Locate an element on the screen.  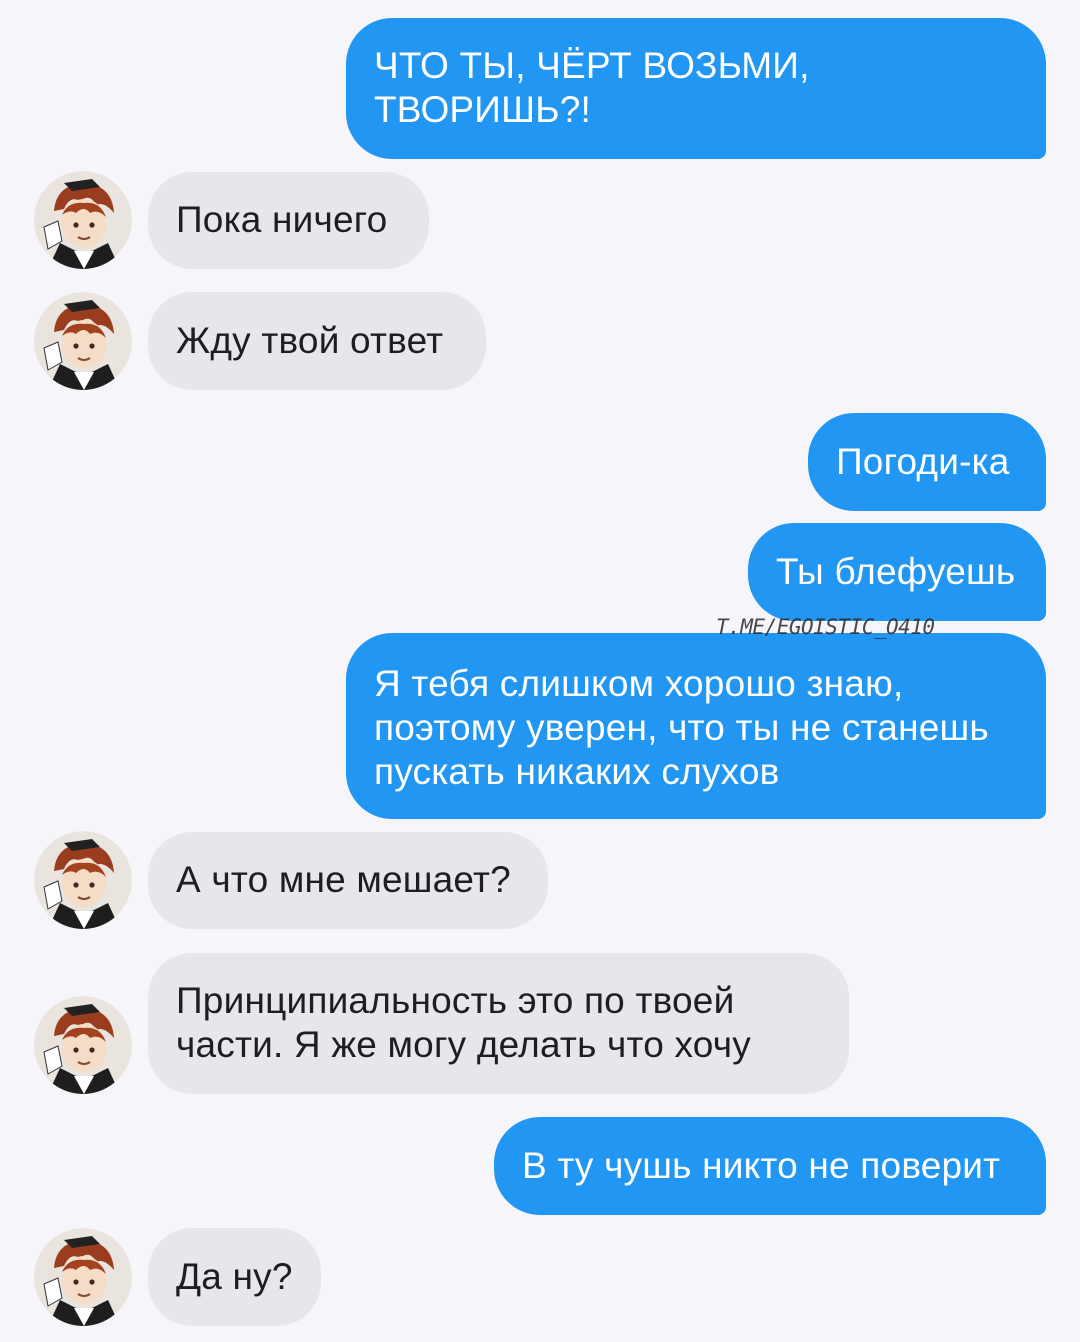
message-bubble: Жду твой ответ is located at coordinates (317, 341).